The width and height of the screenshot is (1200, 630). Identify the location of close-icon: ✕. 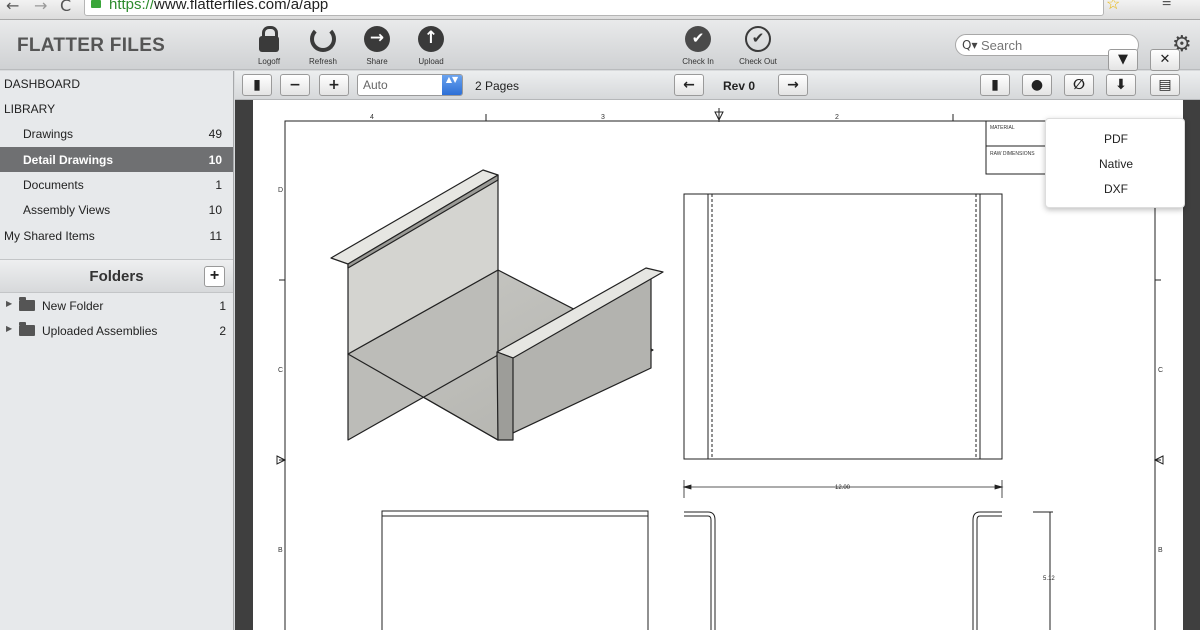
(1165, 60).